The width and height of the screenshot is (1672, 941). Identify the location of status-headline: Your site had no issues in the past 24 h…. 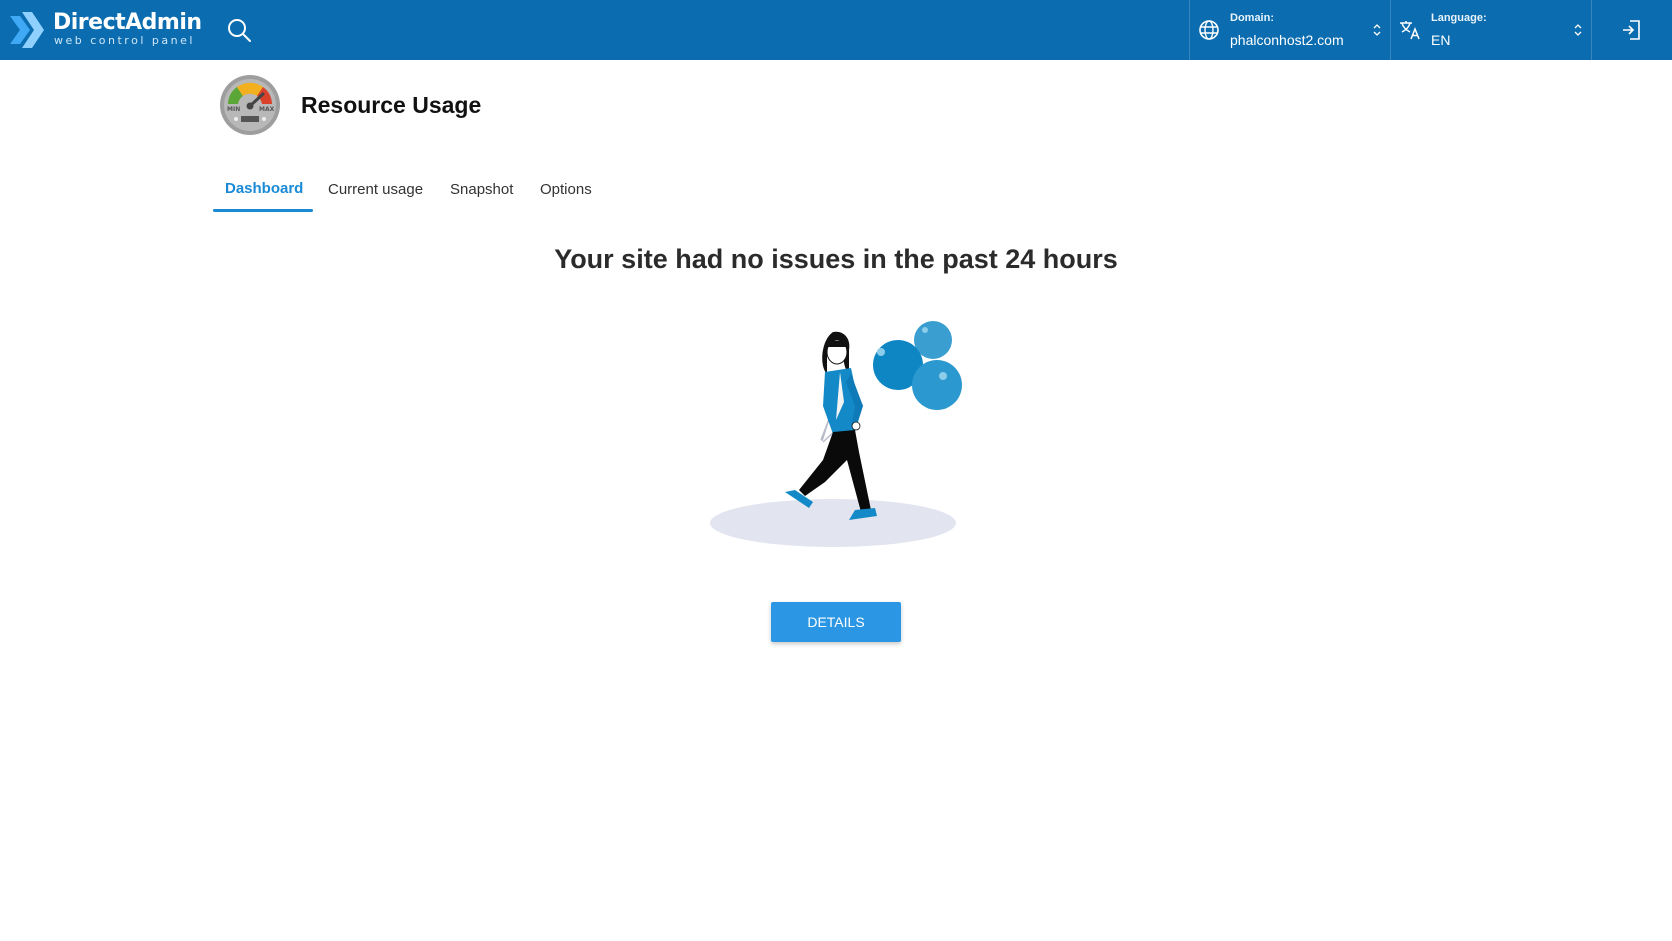
(836, 259).